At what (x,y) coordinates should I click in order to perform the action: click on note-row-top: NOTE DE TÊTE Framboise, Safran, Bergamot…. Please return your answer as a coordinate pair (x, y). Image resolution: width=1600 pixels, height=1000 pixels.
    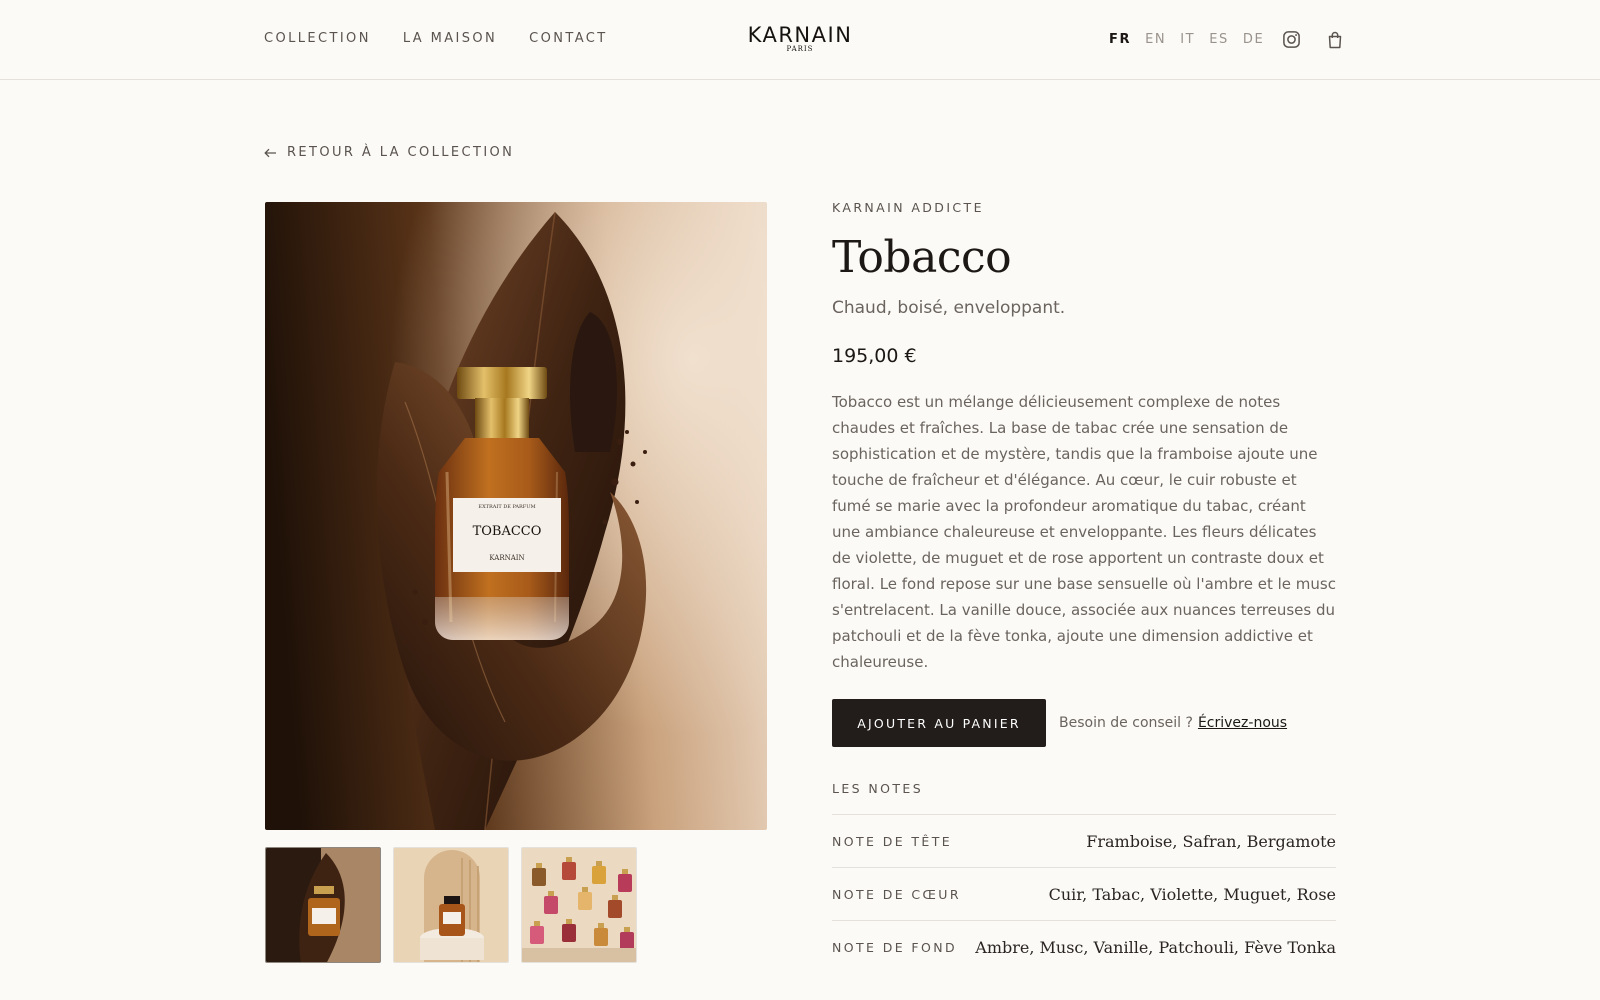
    Looking at the image, I should click on (1084, 841).